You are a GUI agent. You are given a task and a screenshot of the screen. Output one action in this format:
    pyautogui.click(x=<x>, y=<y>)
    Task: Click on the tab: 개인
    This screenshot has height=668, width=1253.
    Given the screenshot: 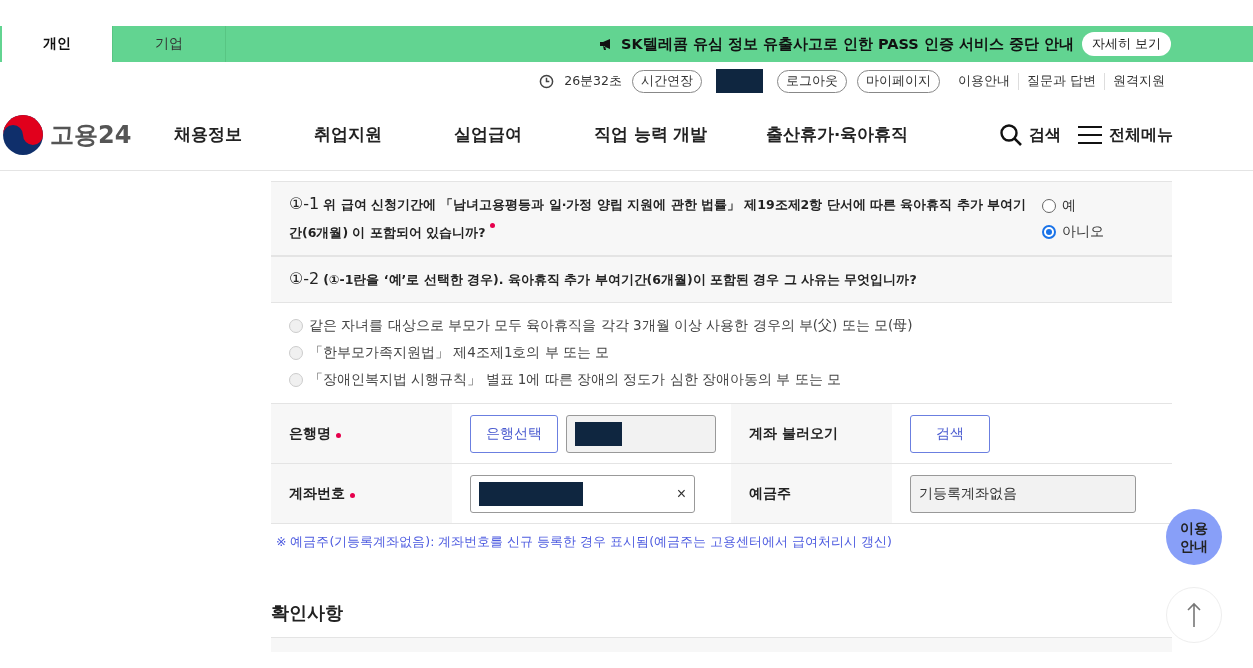 What is the action you would take?
    pyautogui.click(x=56, y=44)
    